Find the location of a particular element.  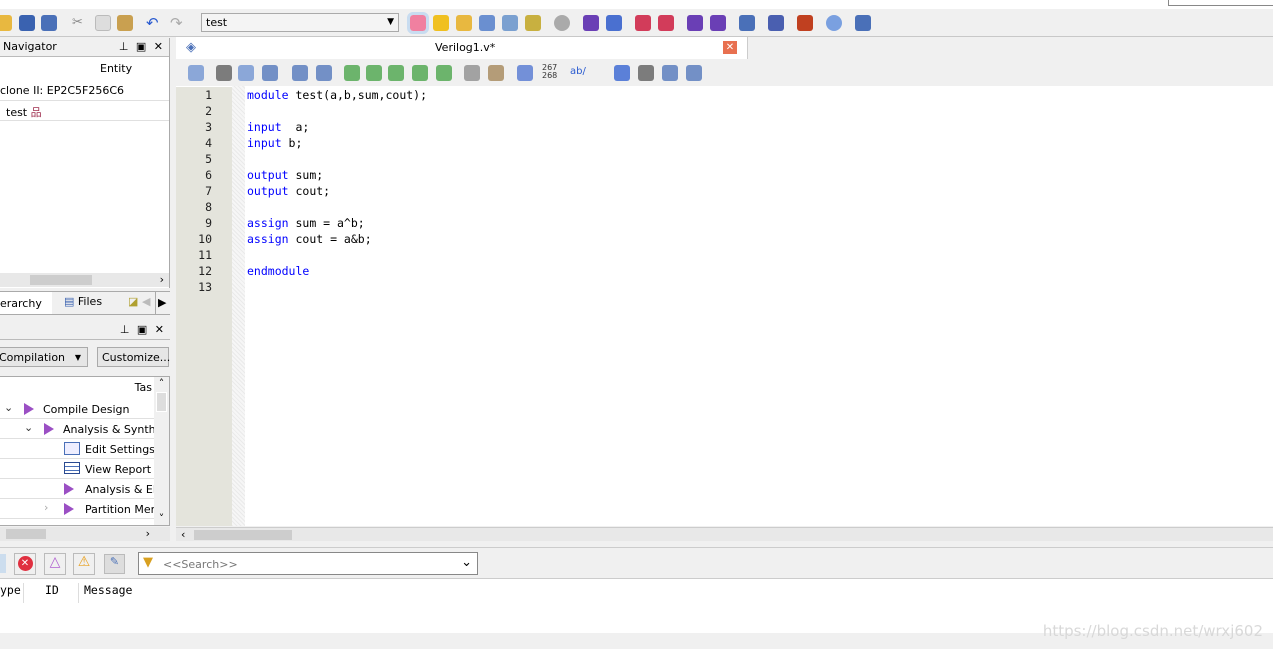

column-id: ID is located at coordinates (62, 593).